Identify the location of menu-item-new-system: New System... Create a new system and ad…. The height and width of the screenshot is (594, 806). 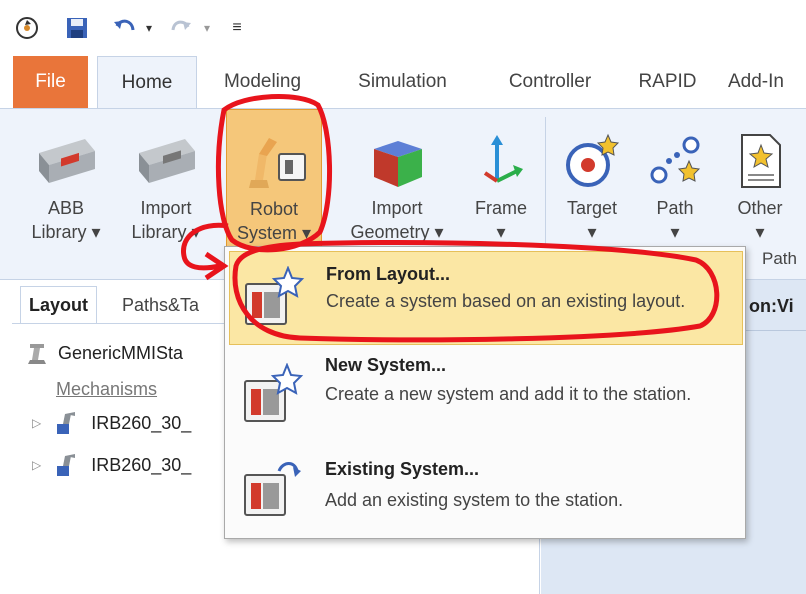
(486, 395).